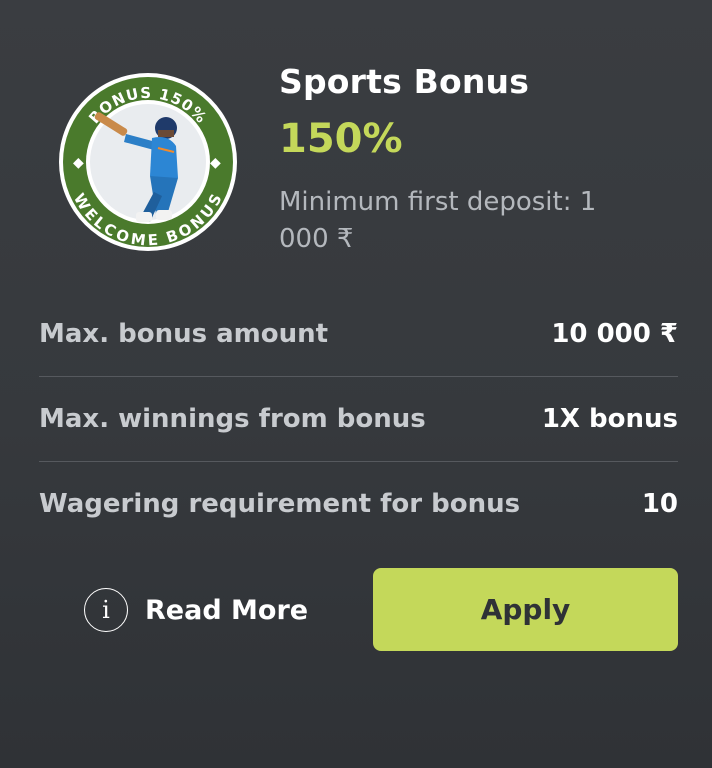 The height and width of the screenshot is (768, 712). What do you see at coordinates (227, 610) in the screenshot?
I see `read-more-label: Read More` at bounding box center [227, 610].